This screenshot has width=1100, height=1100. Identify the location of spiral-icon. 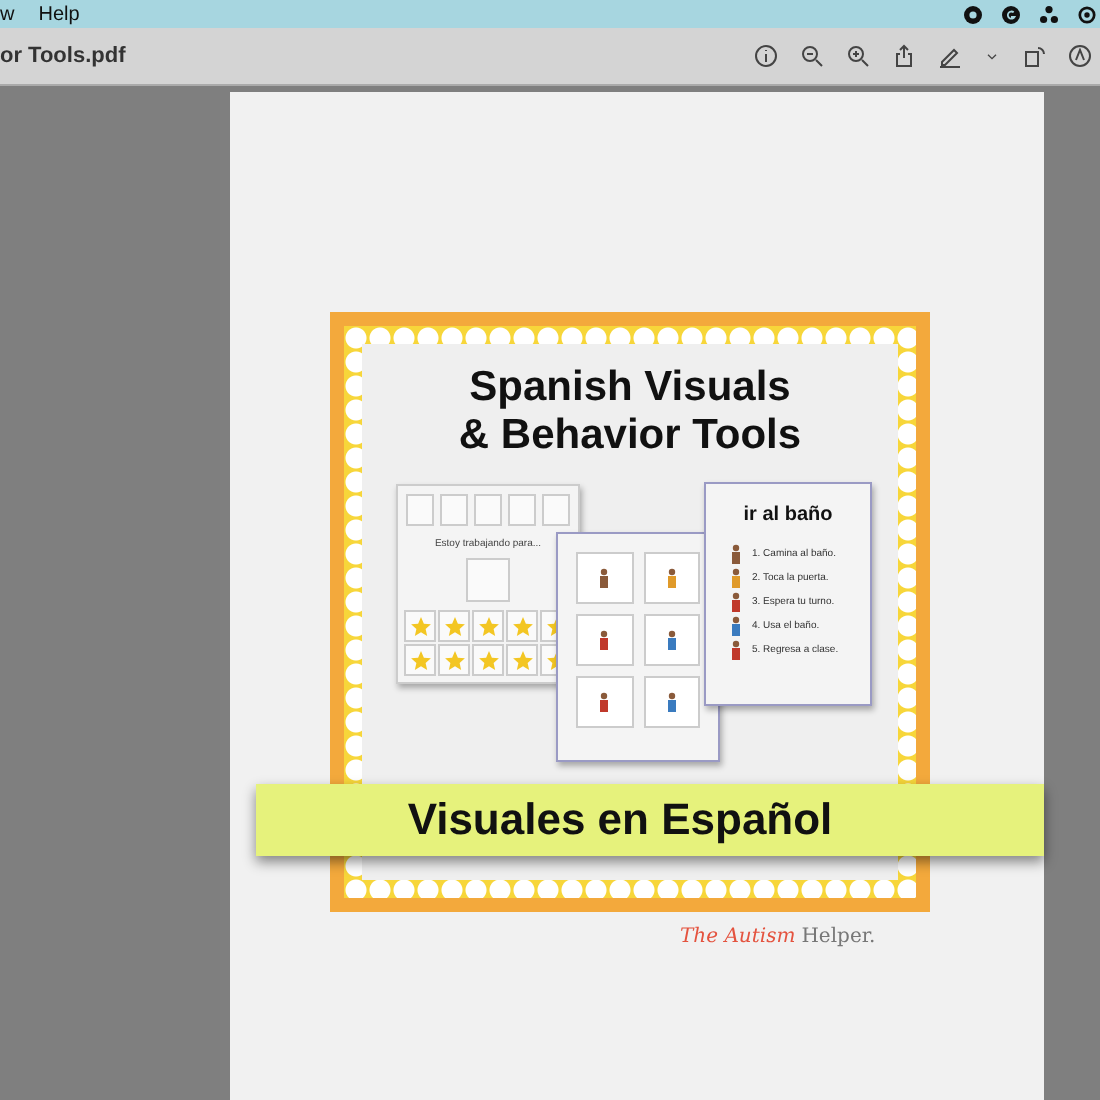
(1087, 14).